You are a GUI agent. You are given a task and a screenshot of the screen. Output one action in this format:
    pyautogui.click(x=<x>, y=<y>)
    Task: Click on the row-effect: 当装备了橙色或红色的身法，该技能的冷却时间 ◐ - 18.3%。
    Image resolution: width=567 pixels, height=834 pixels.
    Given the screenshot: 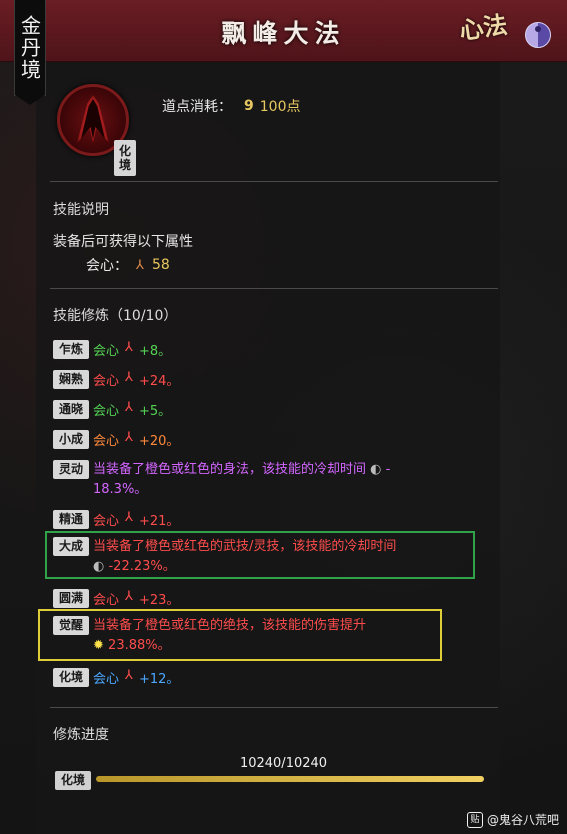 What is the action you would take?
    pyautogui.click(x=241, y=480)
    